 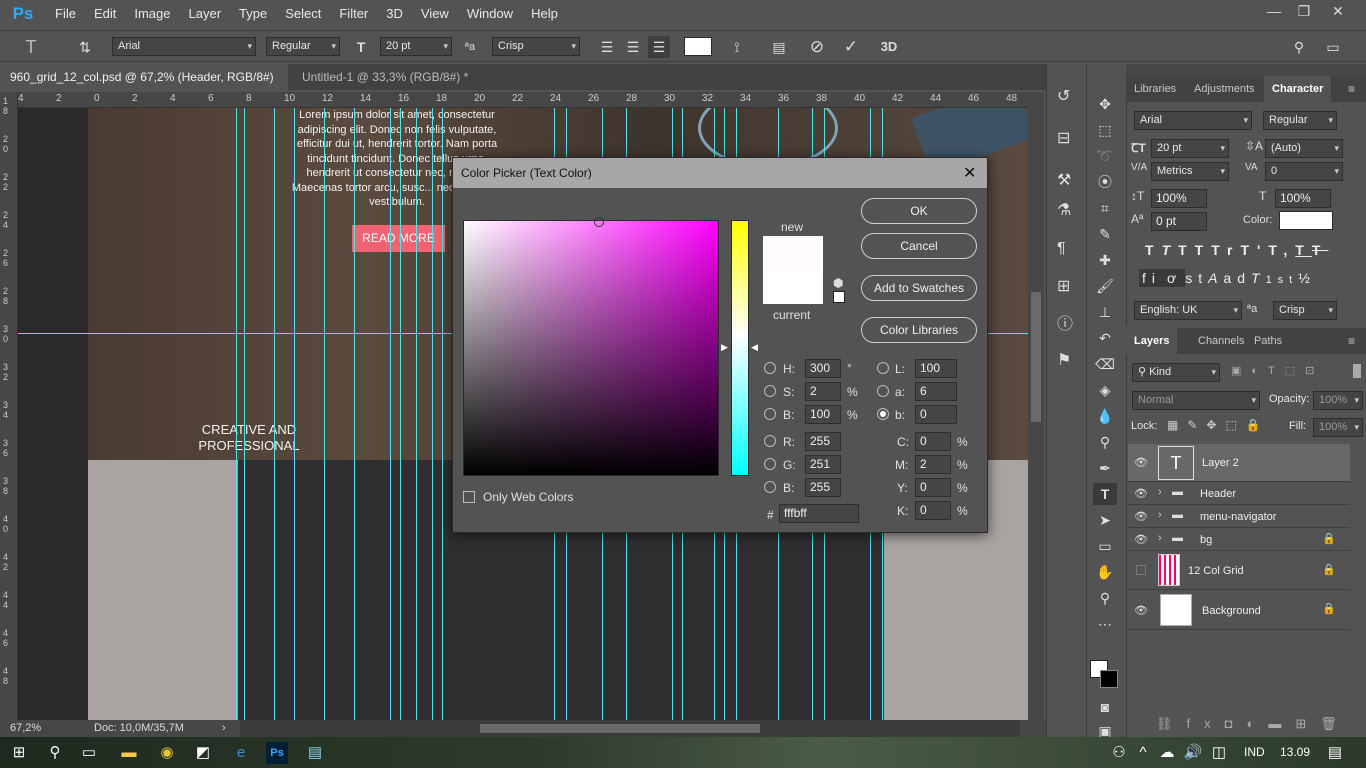 What do you see at coordinates (919, 211) in the screenshot?
I see `ok-button: OK` at bounding box center [919, 211].